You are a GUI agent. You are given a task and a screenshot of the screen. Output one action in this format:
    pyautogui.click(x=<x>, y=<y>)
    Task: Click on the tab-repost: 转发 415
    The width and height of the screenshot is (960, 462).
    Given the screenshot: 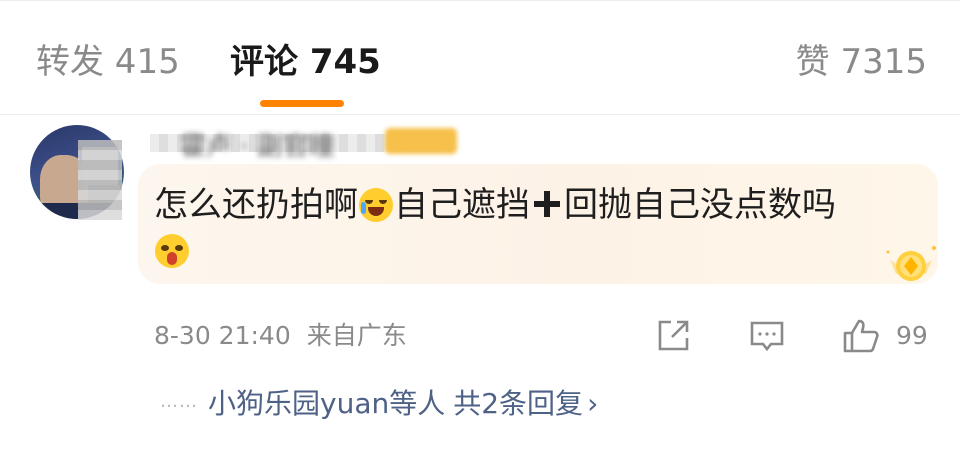 What is the action you would take?
    pyautogui.click(x=108, y=62)
    